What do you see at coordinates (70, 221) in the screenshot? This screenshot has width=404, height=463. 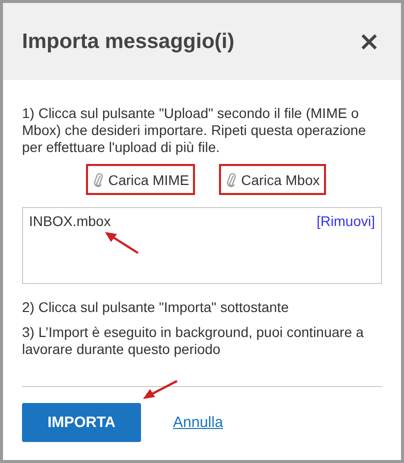 I see `file-name: INBOX.mbox` at bounding box center [70, 221].